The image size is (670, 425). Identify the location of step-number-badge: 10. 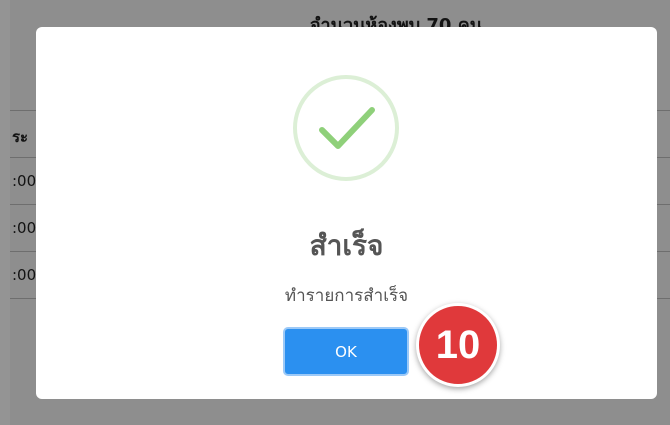
(458, 345).